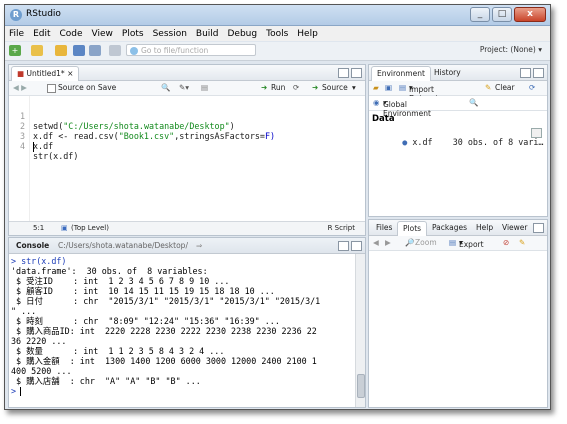 Image resolution: width=567 pixels, height=424 pixels. What do you see at coordinates (515, 228) in the screenshot?
I see `tab-viewer: Viewer` at bounding box center [515, 228].